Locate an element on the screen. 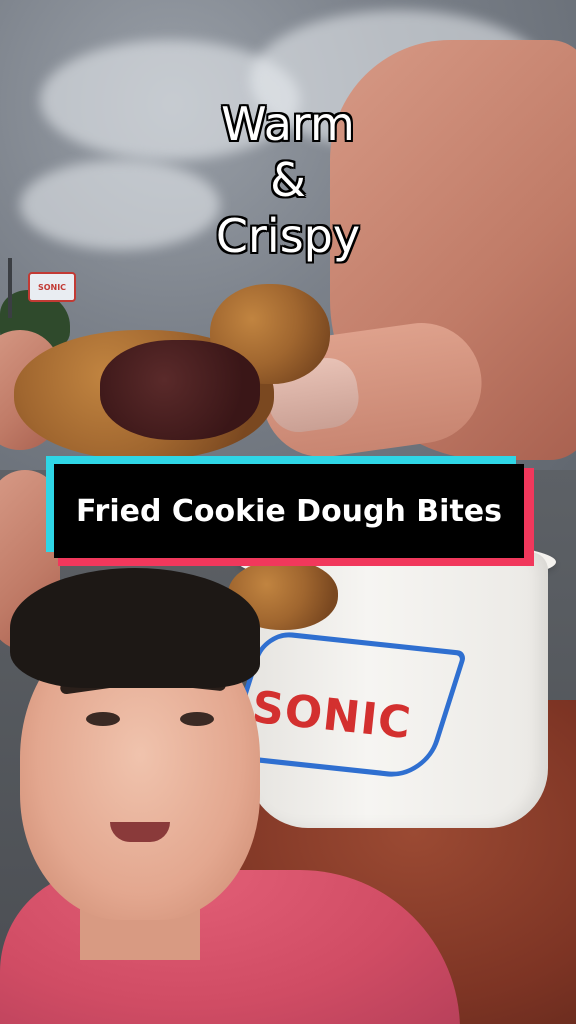 This screenshot has height=1024, width=576. caption-line: Warm is located at coordinates (288, 124).